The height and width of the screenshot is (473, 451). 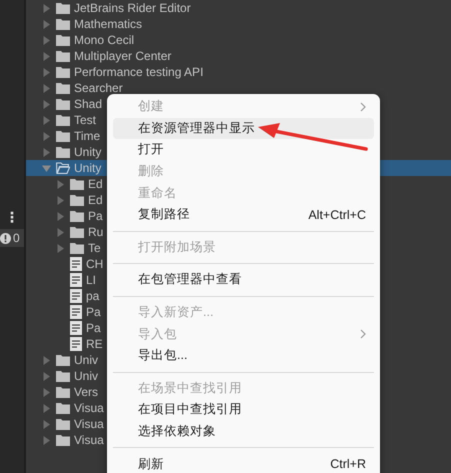 I want to click on shortcut-label: Alt+Ctrl+C, so click(x=337, y=215).